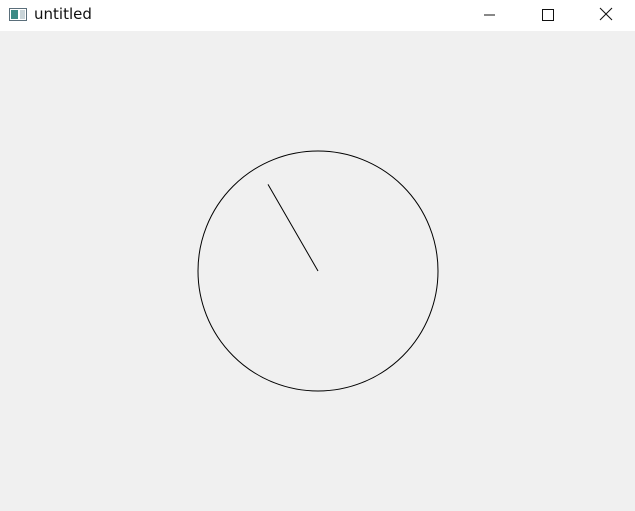 Image resolution: width=635 pixels, height=511 pixels. I want to click on maximize-button, so click(548, 15).